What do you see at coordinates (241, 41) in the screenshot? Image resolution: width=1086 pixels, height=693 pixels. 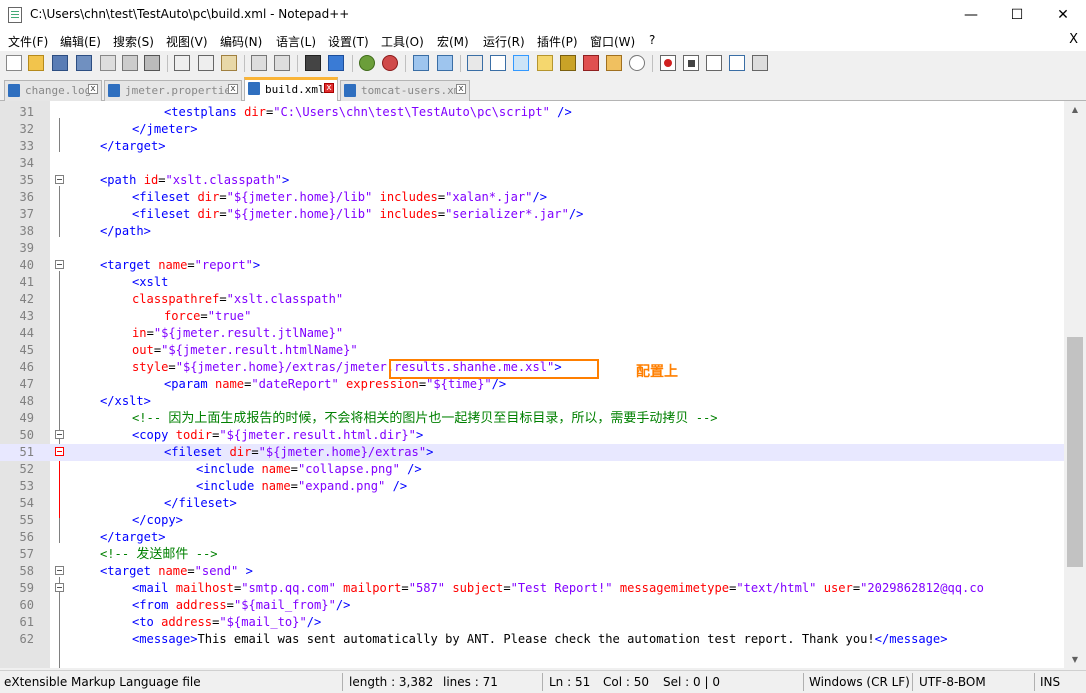 I see `menu-encoding: 编码(N)` at bounding box center [241, 41].